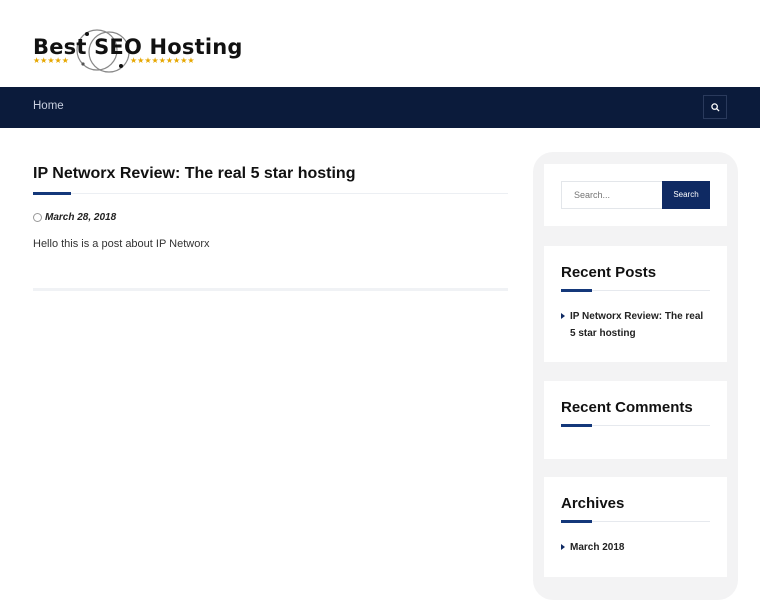 Image resolution: width=760 pixels, height=600 pixels. I want to click on search-input, so click(612, 195).